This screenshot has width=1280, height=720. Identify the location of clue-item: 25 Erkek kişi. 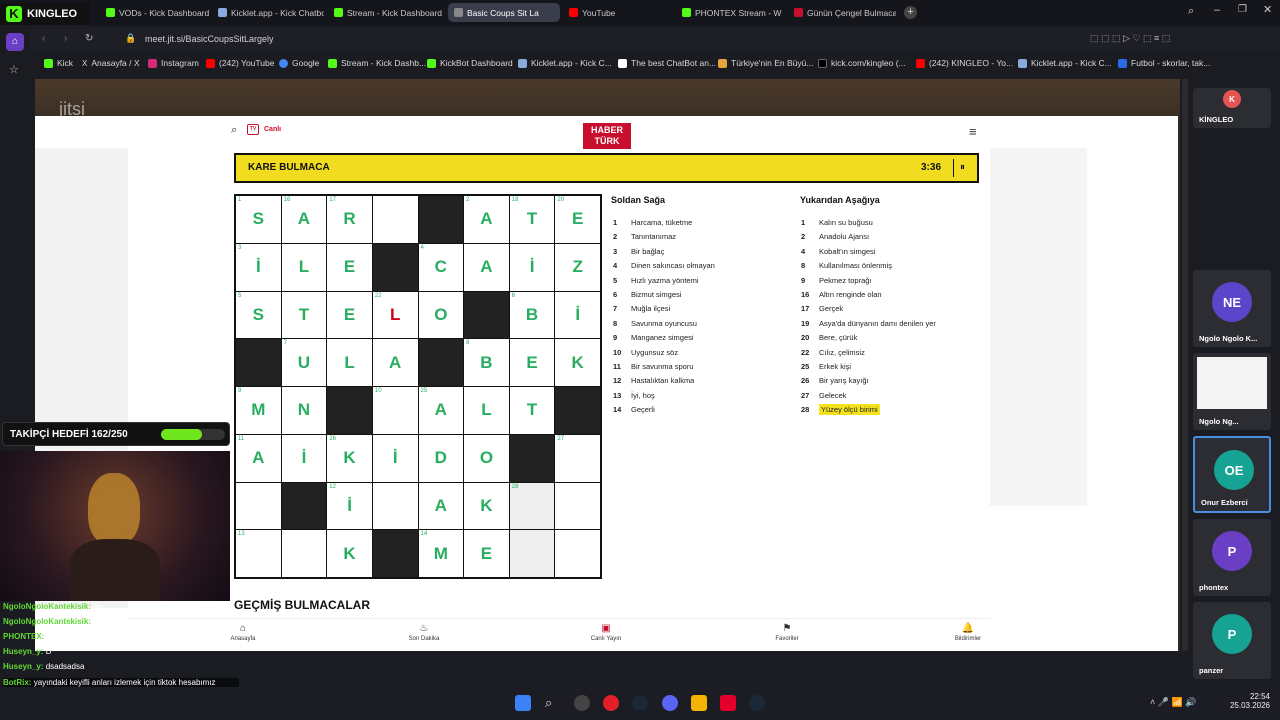
(826, 366).